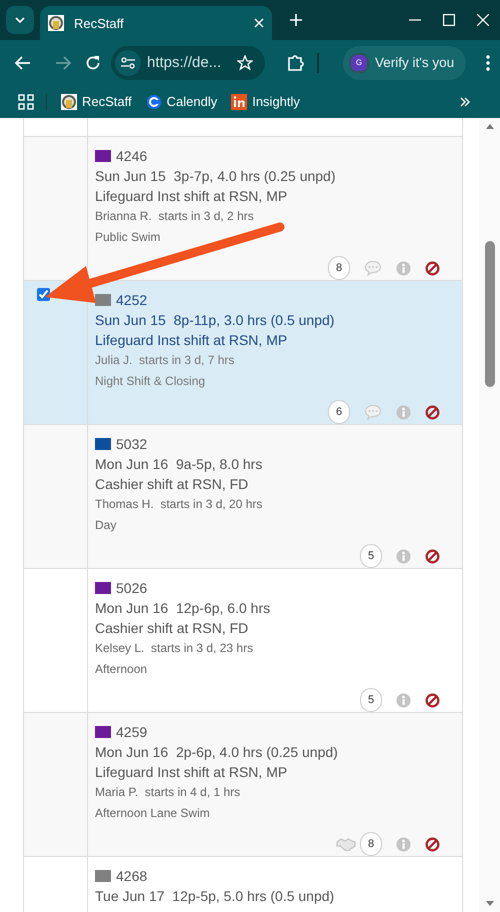 The image size is (500, 912). I want to click on shift-assignee: Brianna R. starts in 3 d, 2 hrs, so click(175, 216).